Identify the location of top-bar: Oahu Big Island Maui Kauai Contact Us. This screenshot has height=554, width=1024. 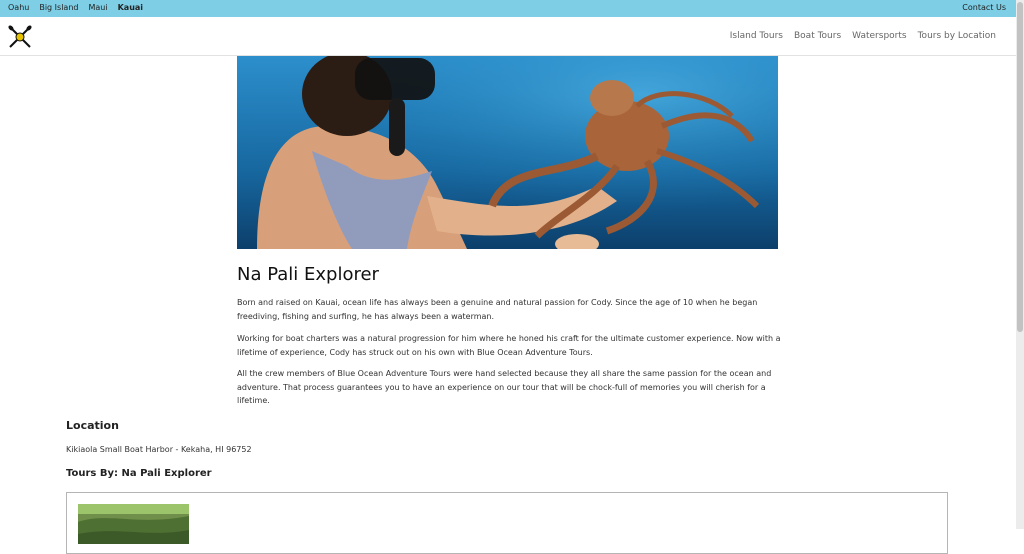
(508, 8).